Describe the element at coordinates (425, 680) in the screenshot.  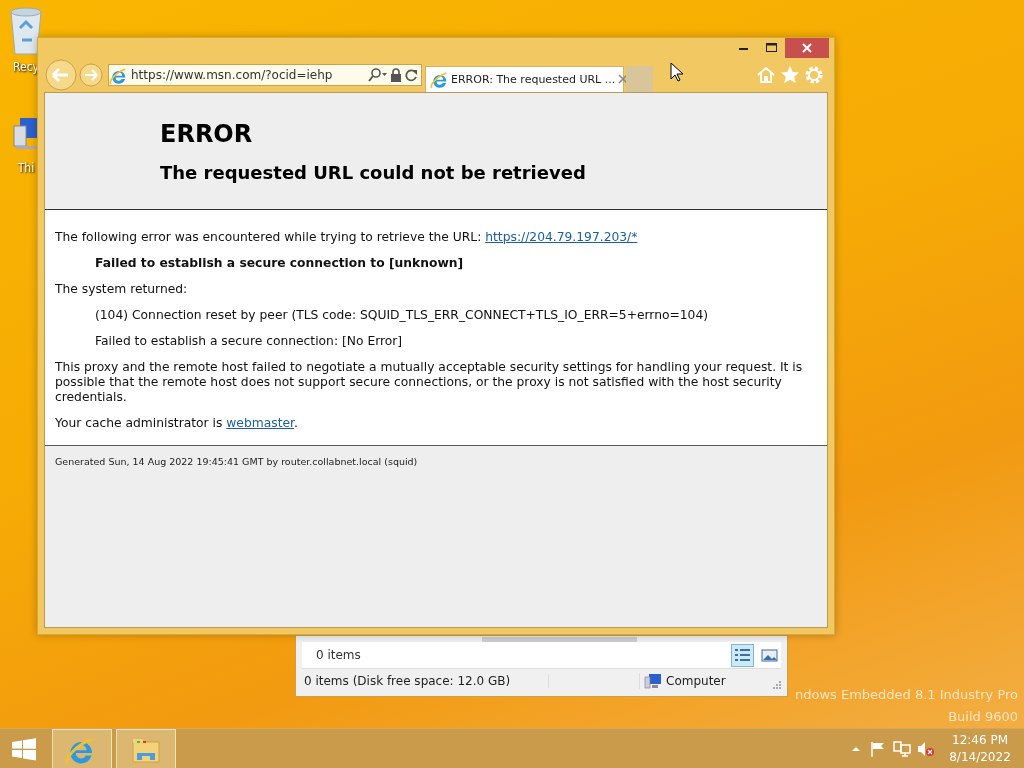
I see `status-text: 0 items (Disk free space: 12.0 GB)` at that location.